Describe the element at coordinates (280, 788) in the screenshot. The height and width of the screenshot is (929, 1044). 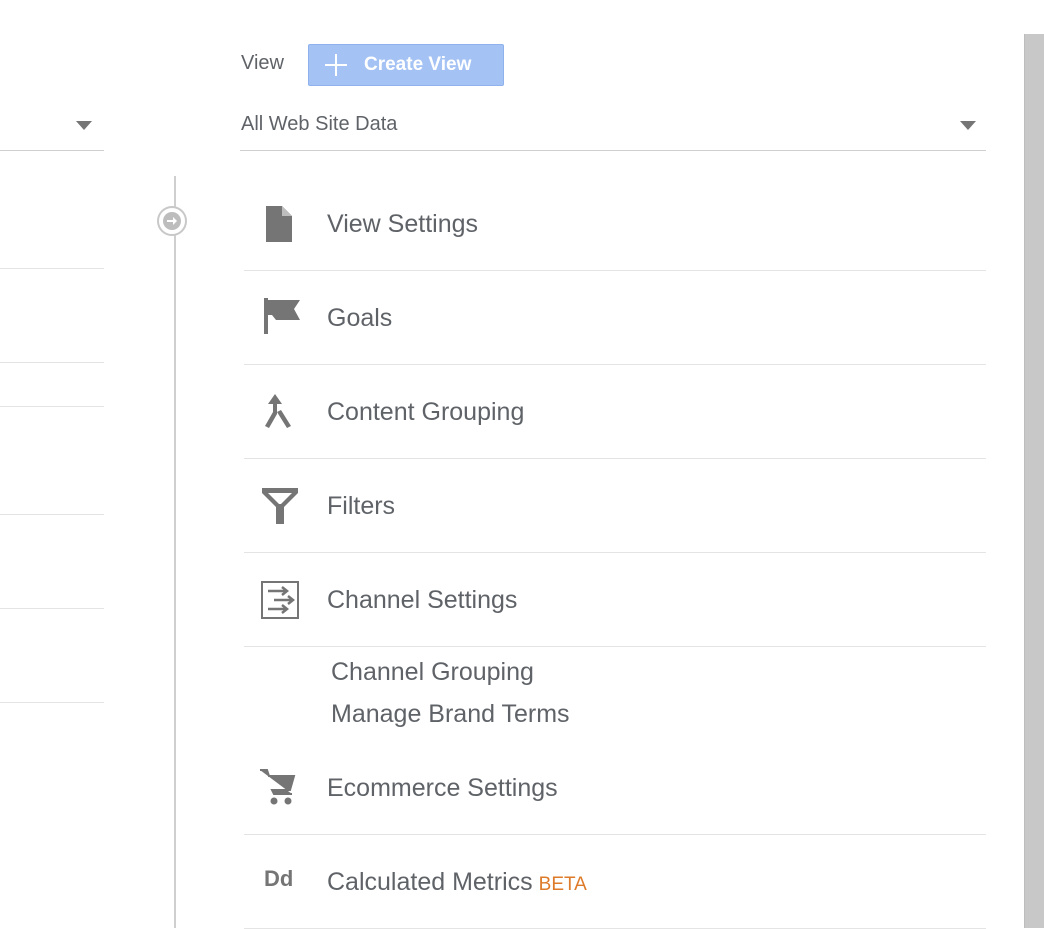
I see `cart-icon` at that location.